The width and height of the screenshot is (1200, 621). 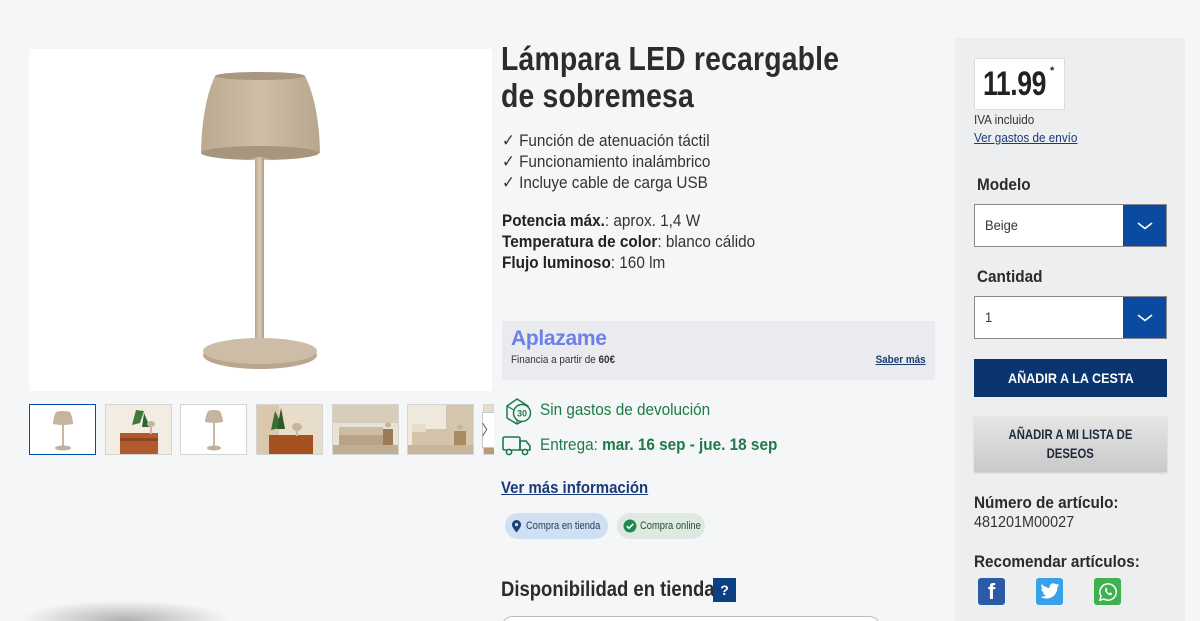 I want to click on article-number-label: Número de artículo:, so click(x=1046, y=502).